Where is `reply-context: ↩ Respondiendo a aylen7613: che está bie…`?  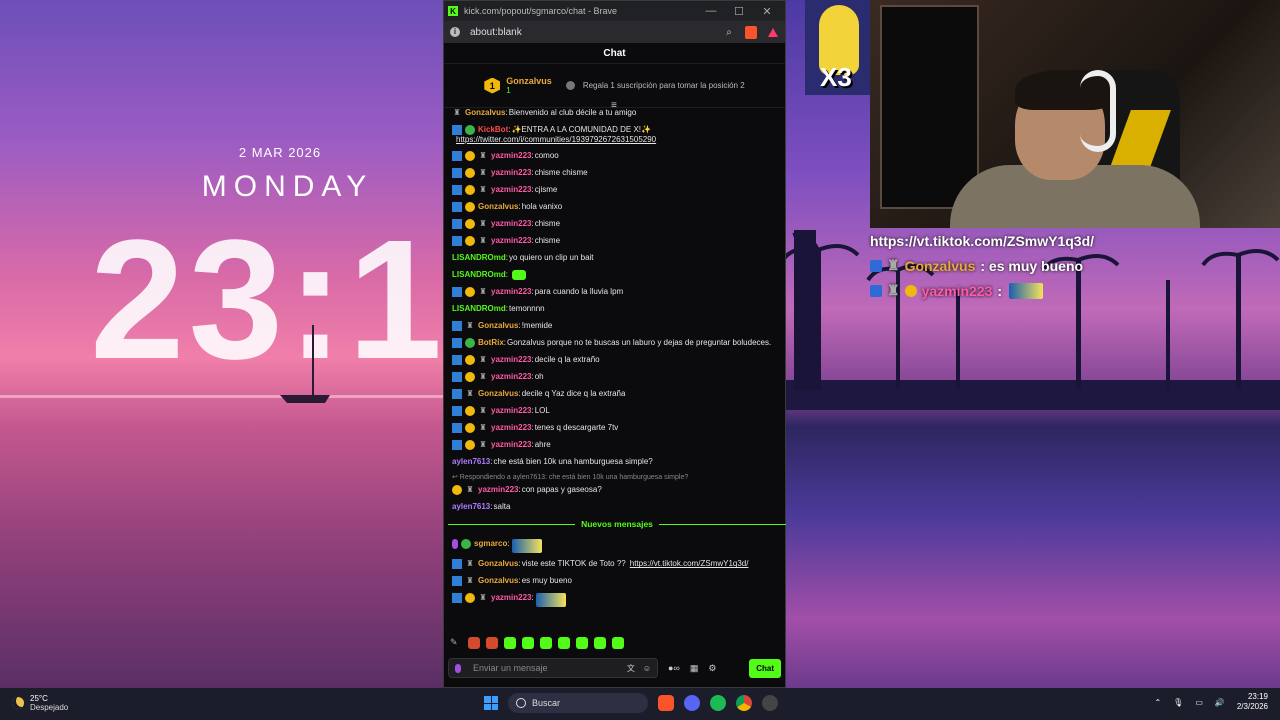 reply-context: ↩ Respondiendo a aylen7613: che está bie… is located at coordinates (617, 478).